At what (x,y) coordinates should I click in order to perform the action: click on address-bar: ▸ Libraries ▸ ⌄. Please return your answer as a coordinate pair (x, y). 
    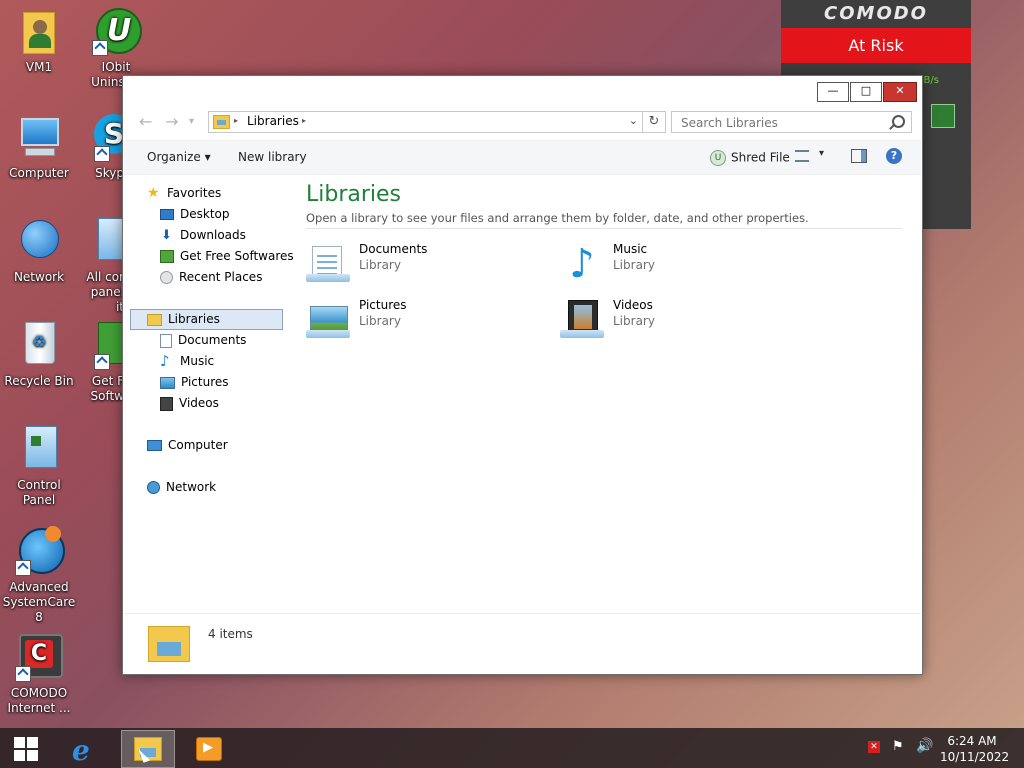
    Looking at the image, I should click on (425, 122).